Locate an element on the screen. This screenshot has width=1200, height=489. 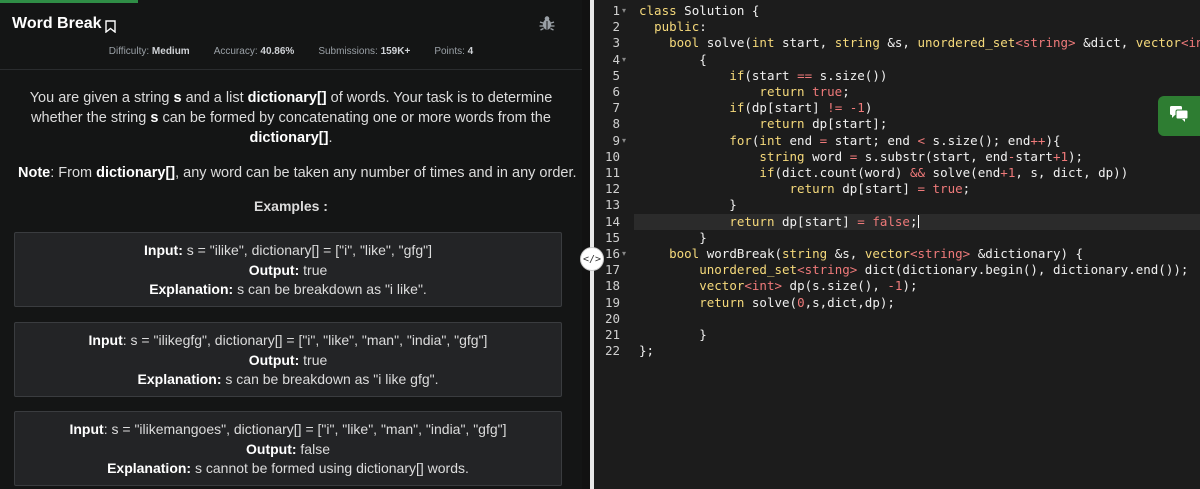
line-number: 14 is located at coordinates (612, 221).